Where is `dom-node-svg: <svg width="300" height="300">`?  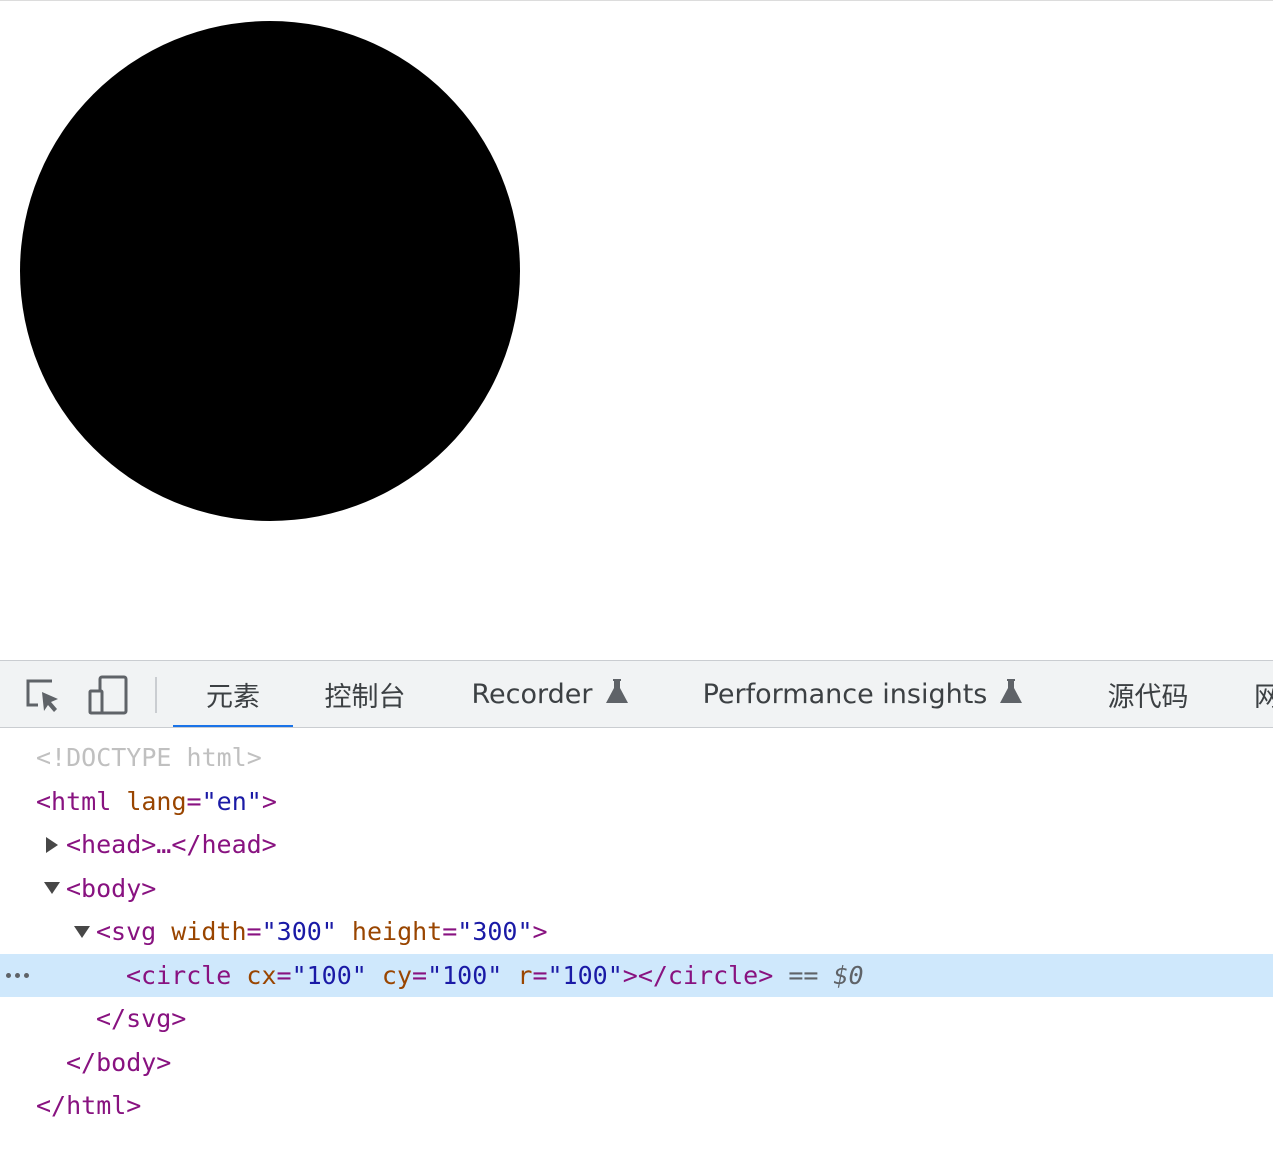
dom-node-svg: <svg width="300" height="300"> is located at coordinates (636, 932).